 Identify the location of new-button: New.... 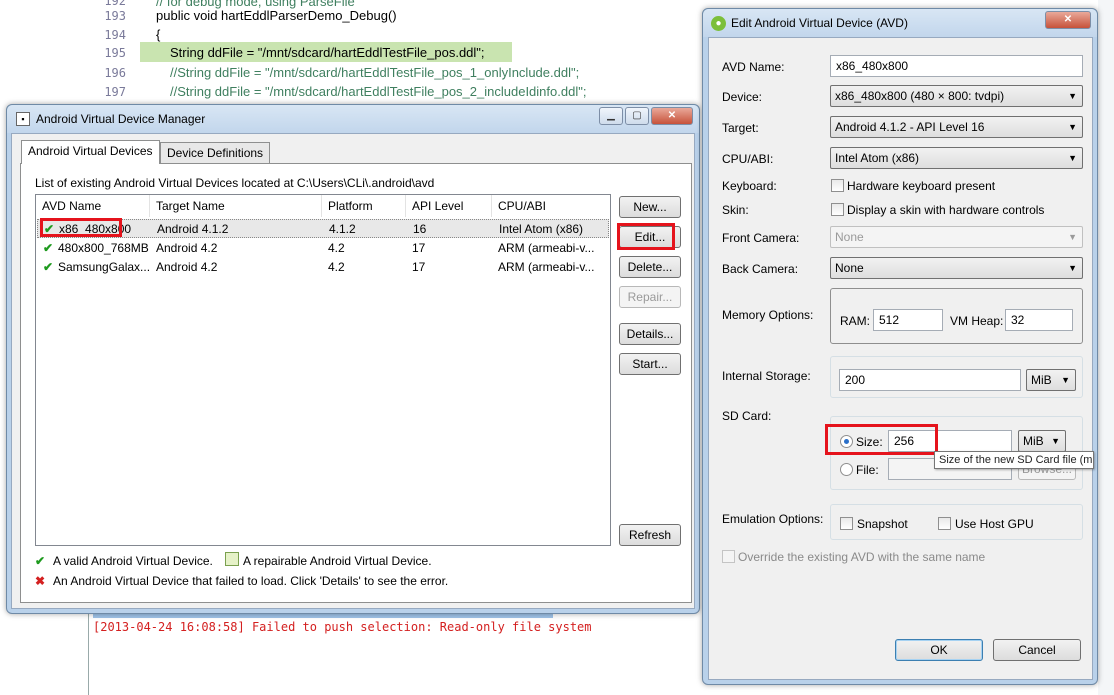
(650, 207).